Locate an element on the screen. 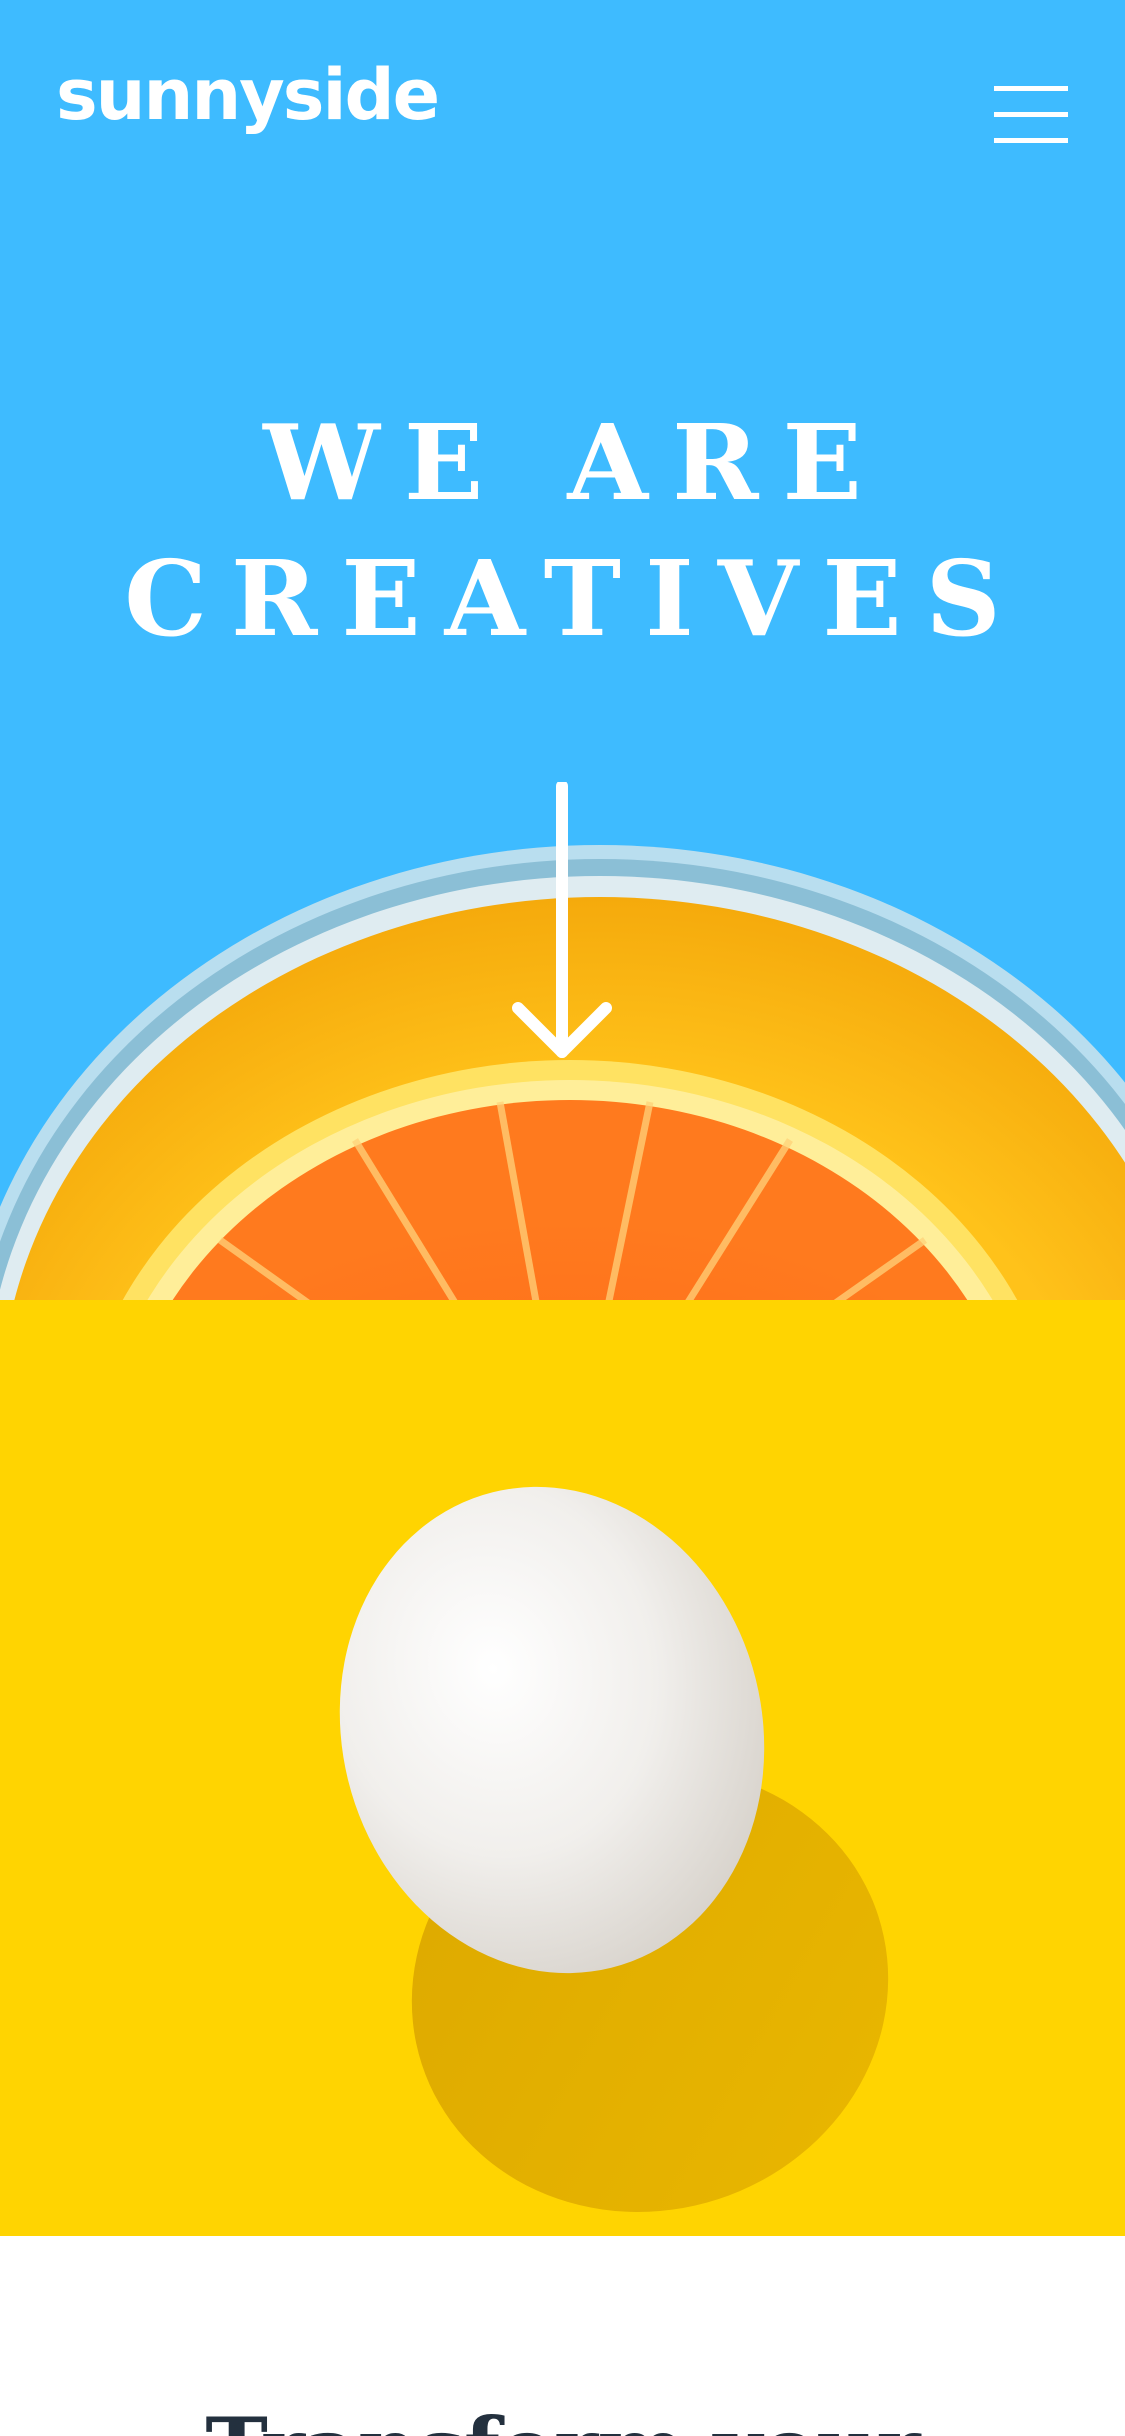 The height and width of the screenshot is (2436, 1125). arrow-down-icon is located at coordinates (562, 922).